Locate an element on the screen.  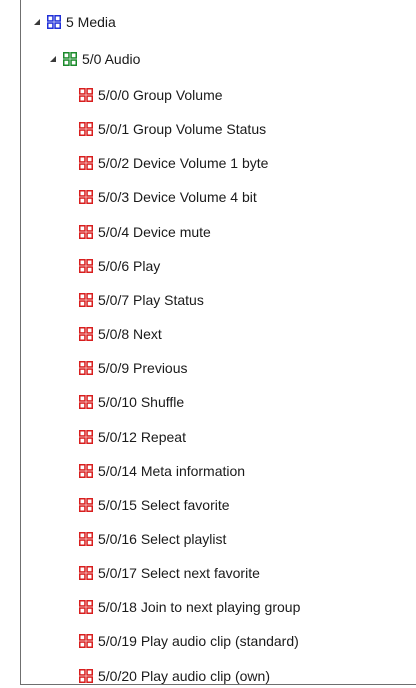
tree-node-group-address: 5/0/14 Meta information is located at coordinates (162, 471).